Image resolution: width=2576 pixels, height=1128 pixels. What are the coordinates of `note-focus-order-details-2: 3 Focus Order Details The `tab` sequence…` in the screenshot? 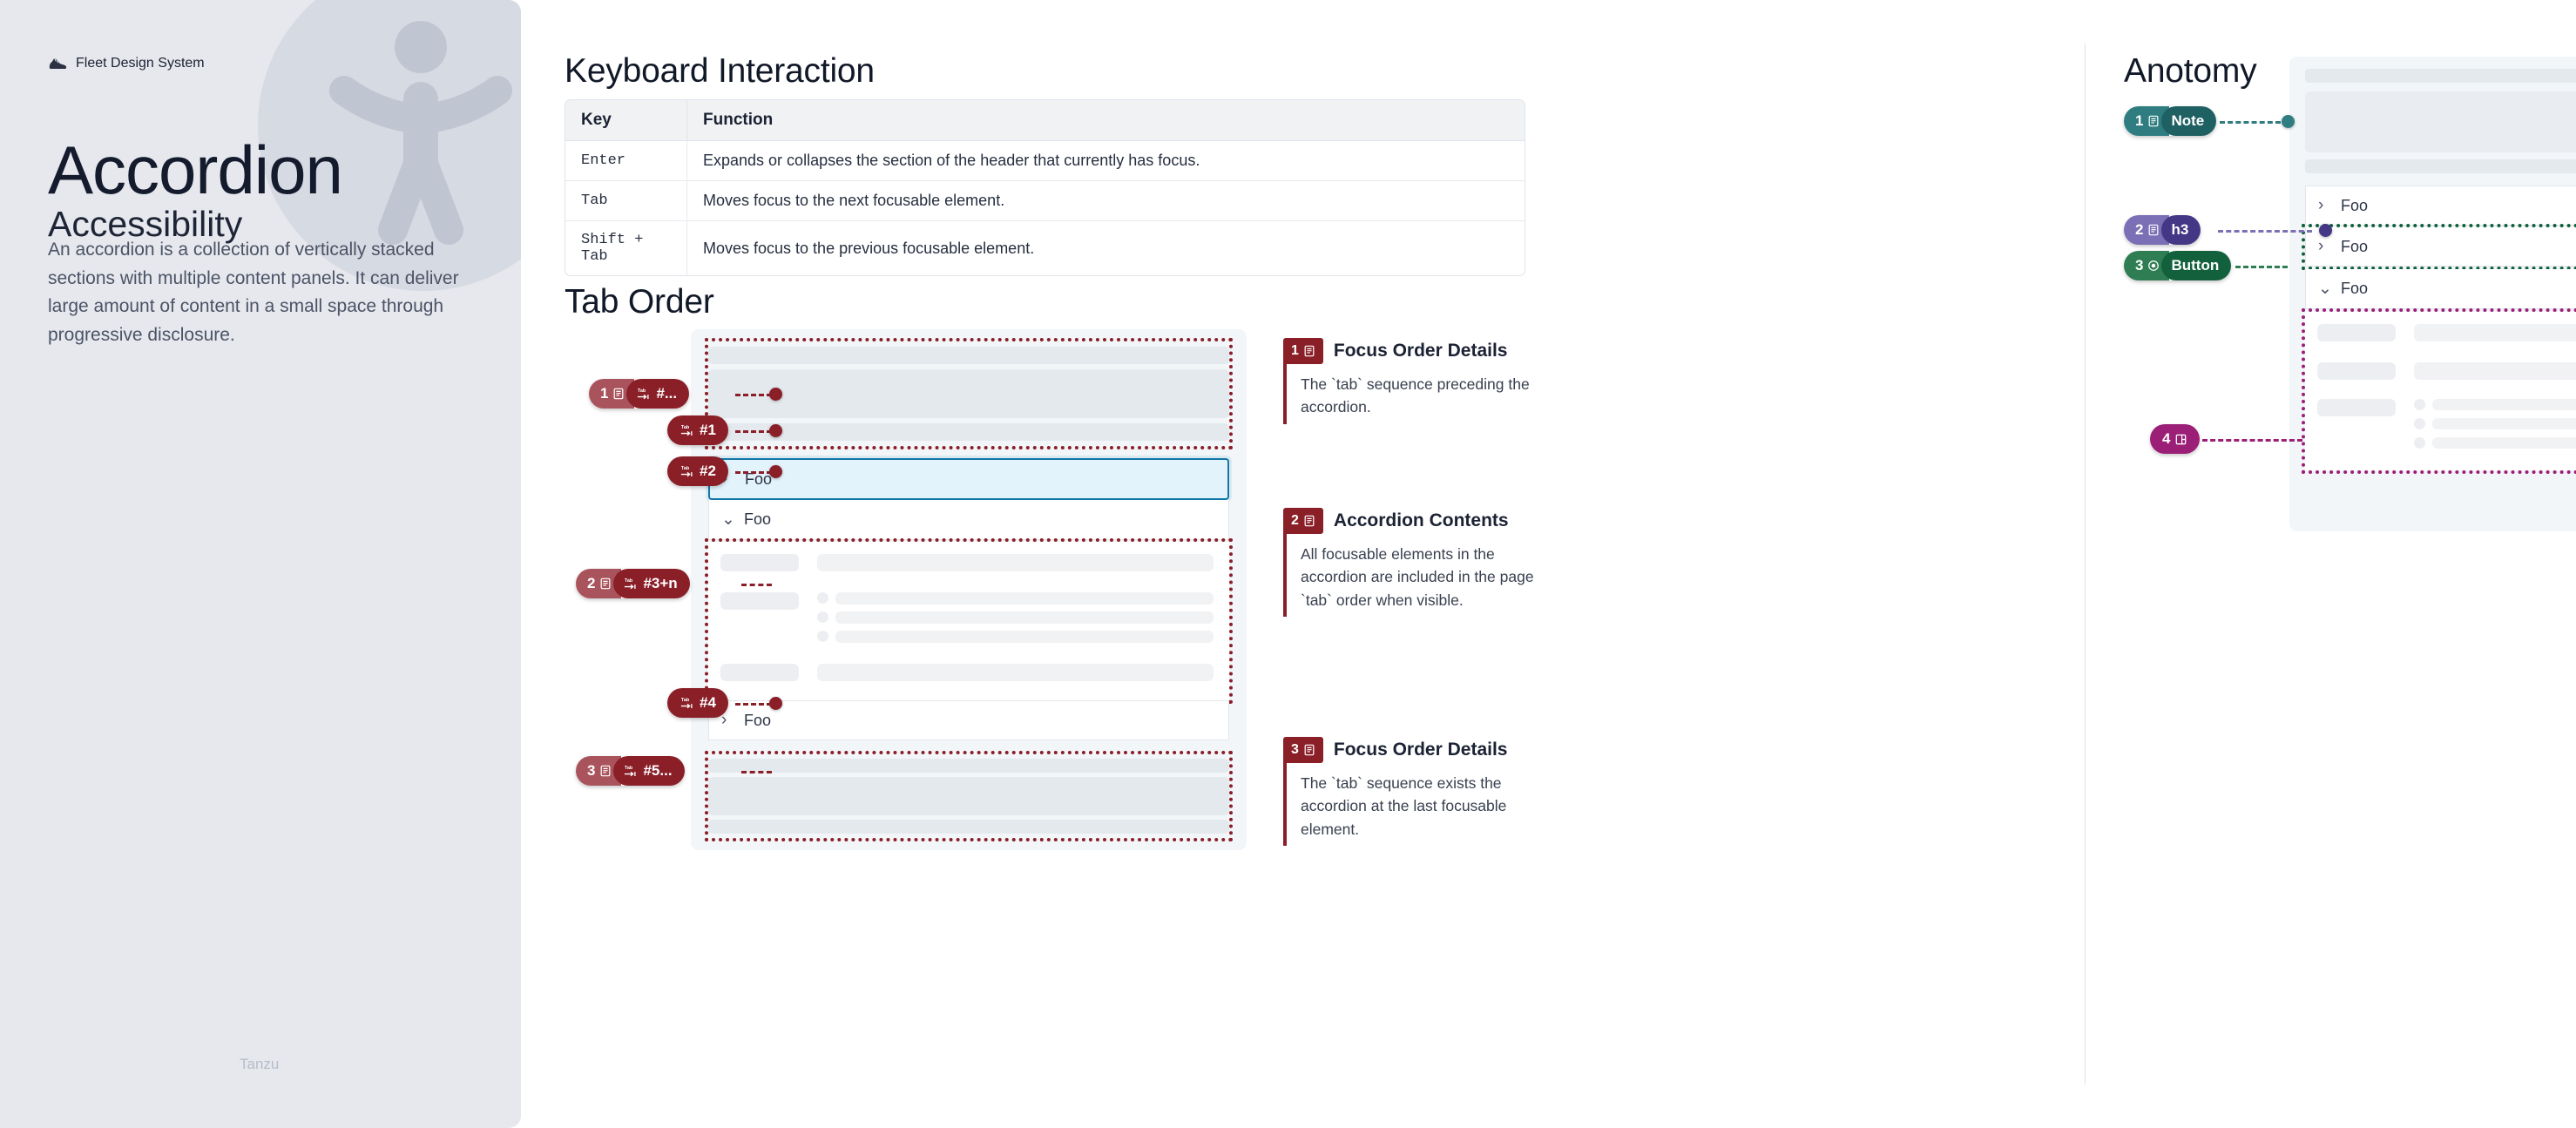 It's located at (1418, 791).